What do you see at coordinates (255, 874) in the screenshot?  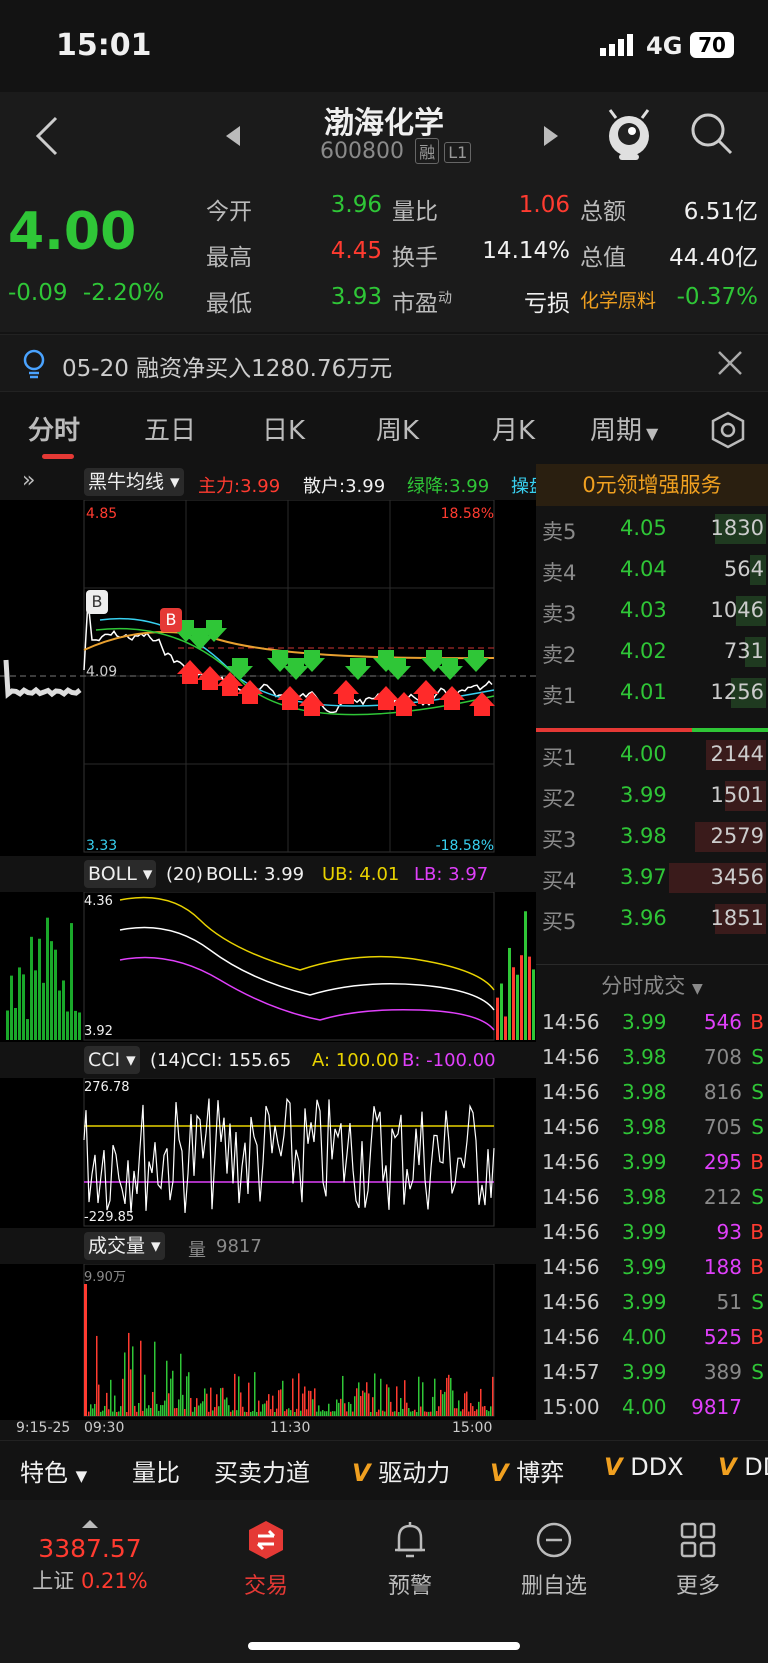 I see `boll-value: BOLL: 3.99` at bounding box center [255, 874].